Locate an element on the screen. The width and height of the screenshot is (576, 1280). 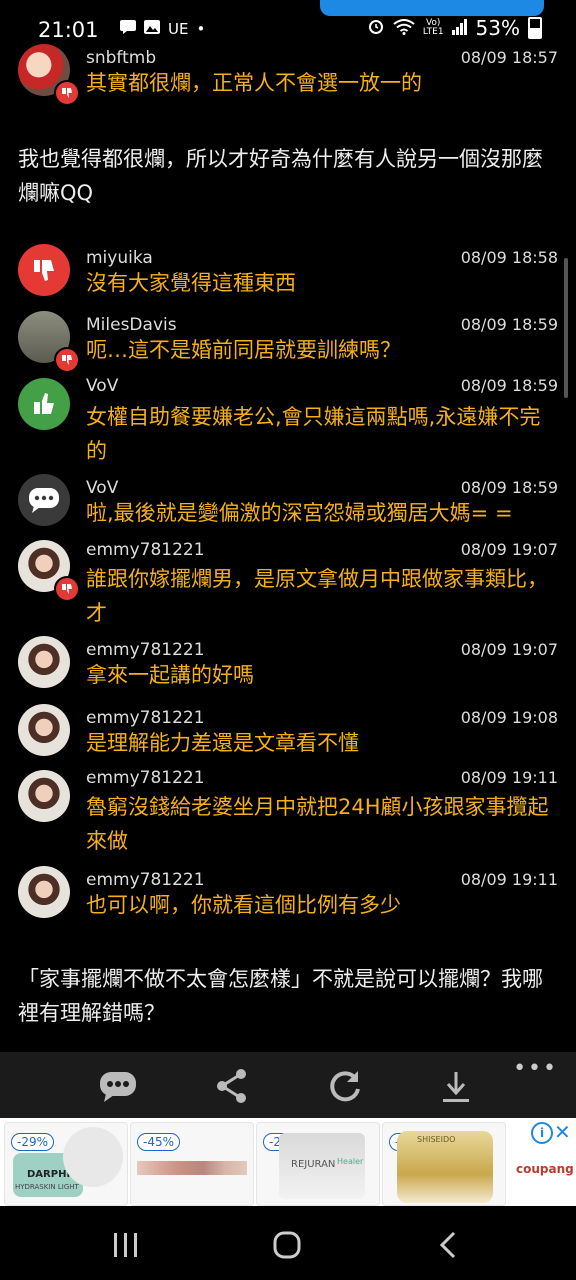
comment-username: MilesDavis is located at coordinates (131, 325).